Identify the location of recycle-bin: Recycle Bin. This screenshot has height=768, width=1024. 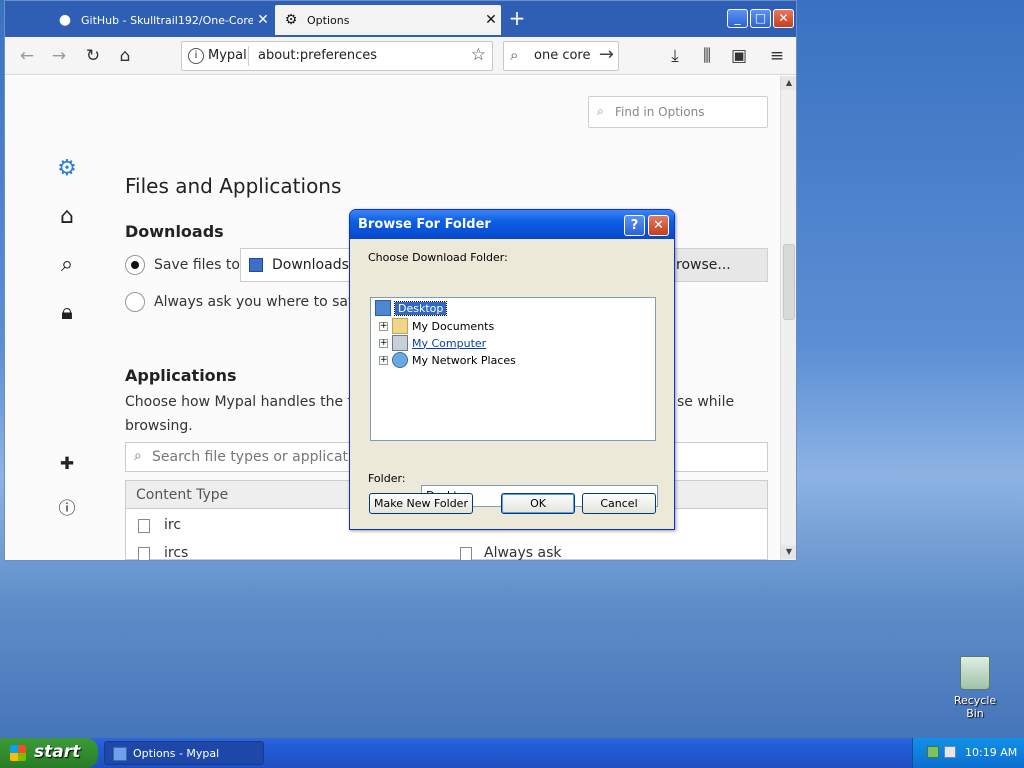
(975, 688).